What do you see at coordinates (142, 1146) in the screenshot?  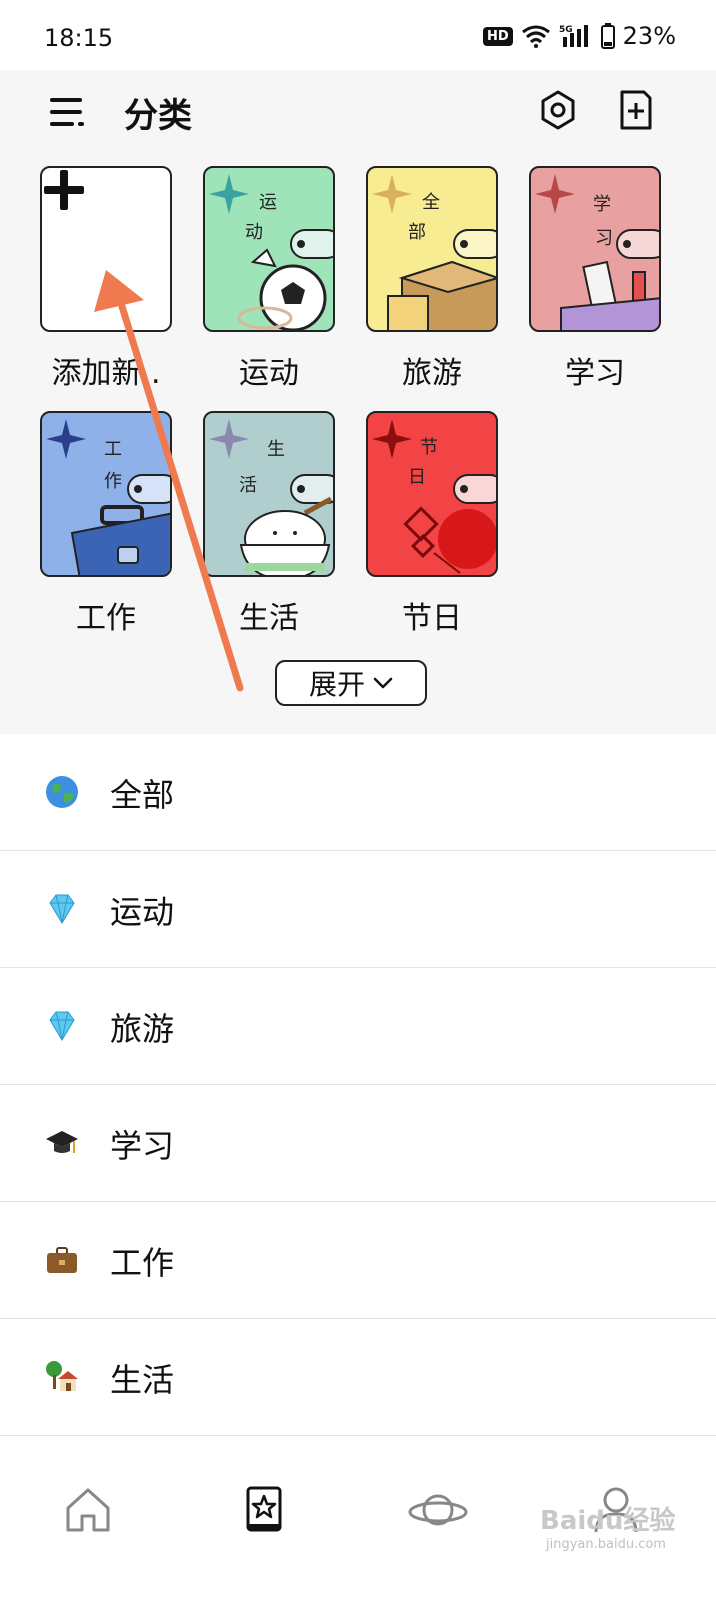 I see `list-item-label: 学习` at bounding box center [142, 1146].